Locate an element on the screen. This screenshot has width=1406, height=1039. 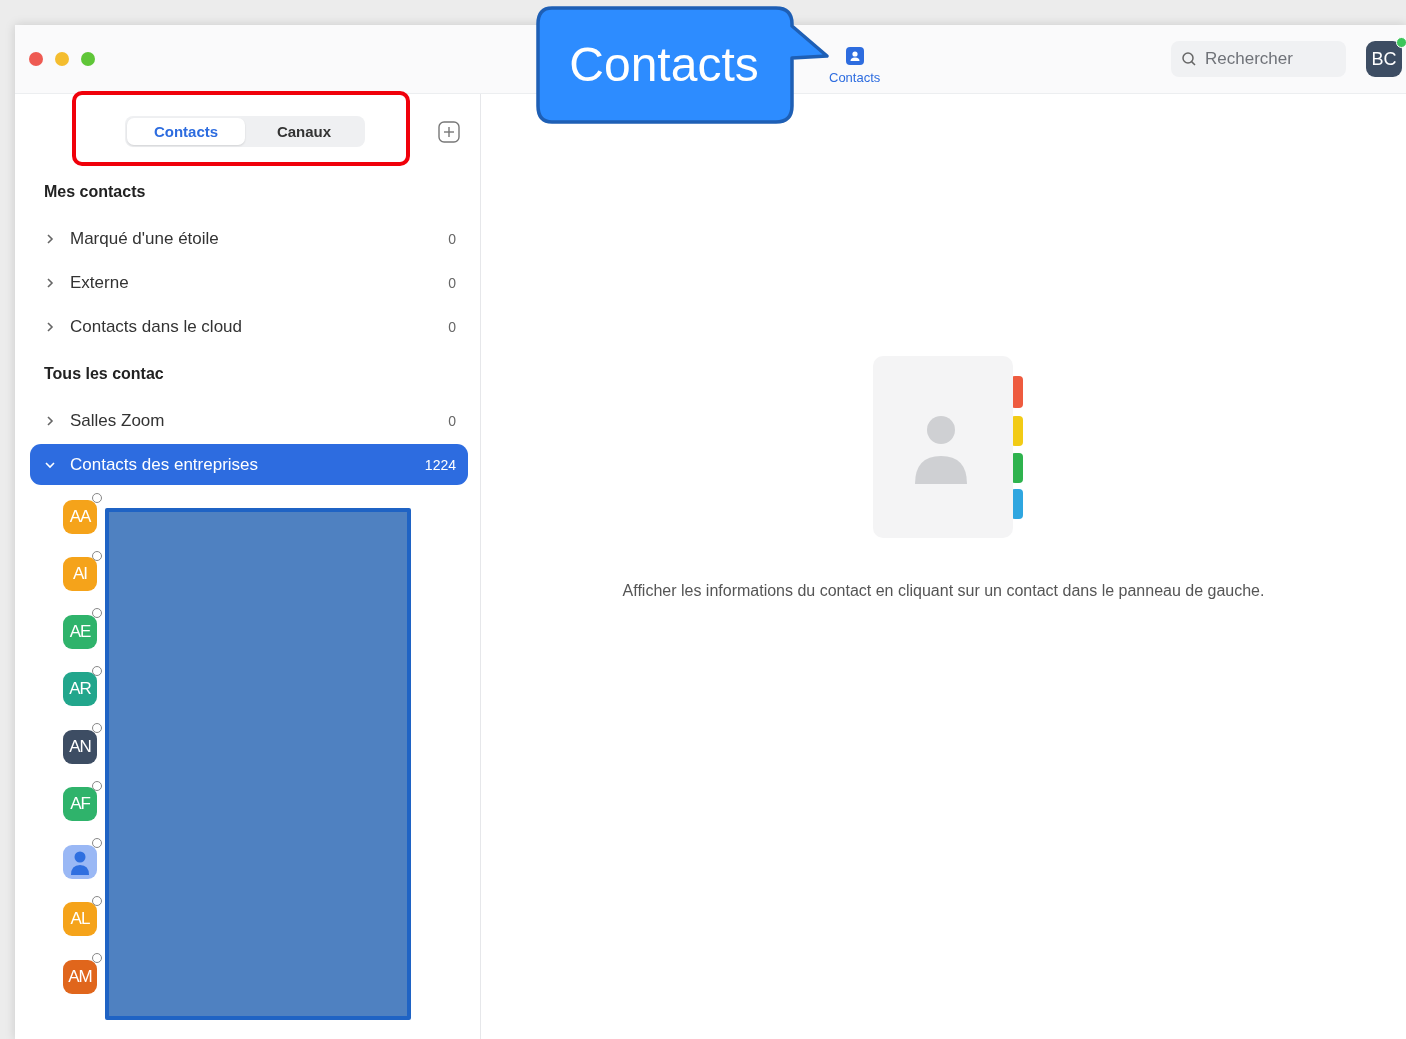
contact-avatar: AF is located at coordinates (80, 804).